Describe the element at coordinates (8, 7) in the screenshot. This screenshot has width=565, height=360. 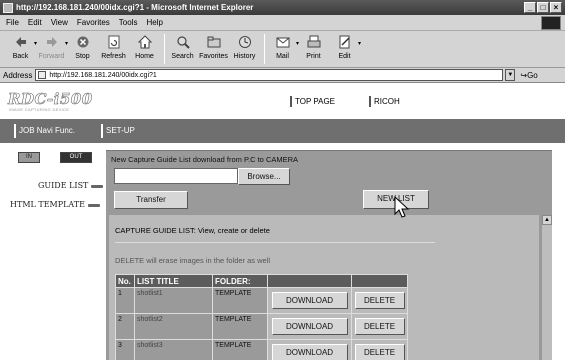
I see `ie-icon` at that location.